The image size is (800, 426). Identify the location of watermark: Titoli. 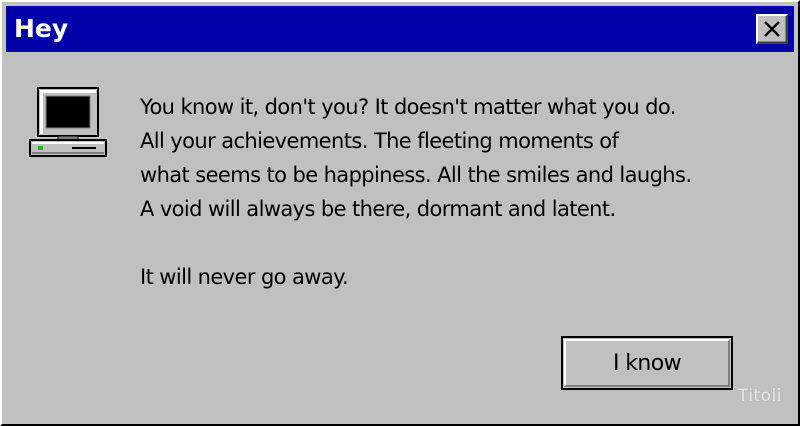
(759, 396).